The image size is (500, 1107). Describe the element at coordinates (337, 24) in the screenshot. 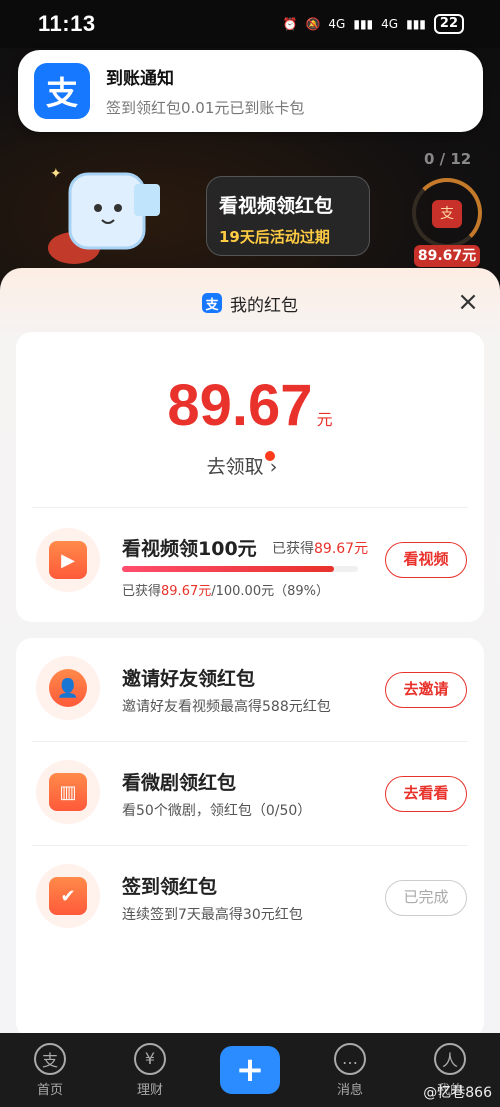

I see `network-label-1: 4G` at that location.